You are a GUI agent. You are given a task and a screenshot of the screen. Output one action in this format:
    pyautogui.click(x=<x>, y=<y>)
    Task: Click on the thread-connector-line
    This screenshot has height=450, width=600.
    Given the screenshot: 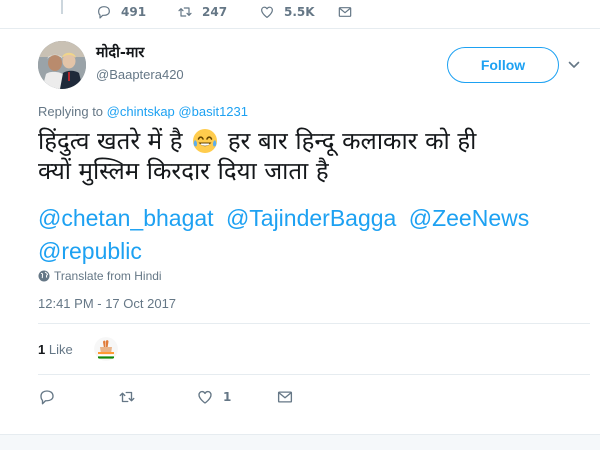 What is the action you would take?
    pyautogui.click(x=62, y=7)
    